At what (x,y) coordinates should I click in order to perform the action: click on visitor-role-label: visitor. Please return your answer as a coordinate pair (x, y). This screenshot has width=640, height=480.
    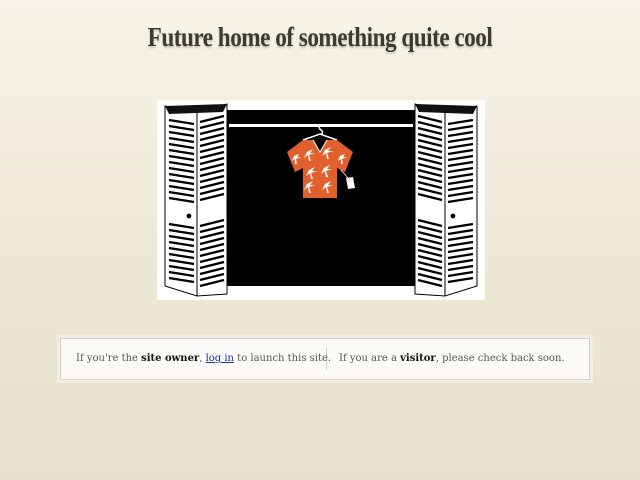
    Looking at the image, I should click on (418, 358).